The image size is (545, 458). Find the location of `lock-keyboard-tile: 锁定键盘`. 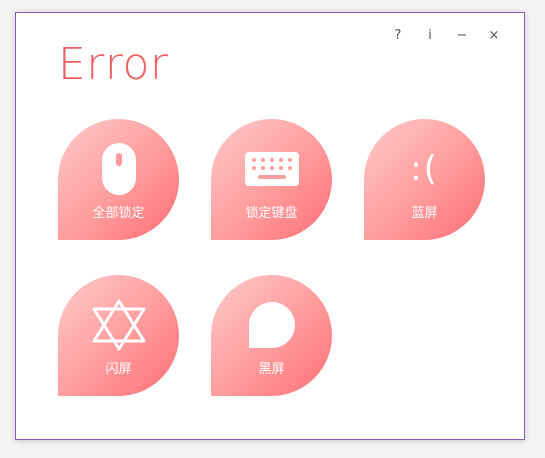

lock-keyboard-tile: 锁定键盘 is located at coordinates (271, 179).